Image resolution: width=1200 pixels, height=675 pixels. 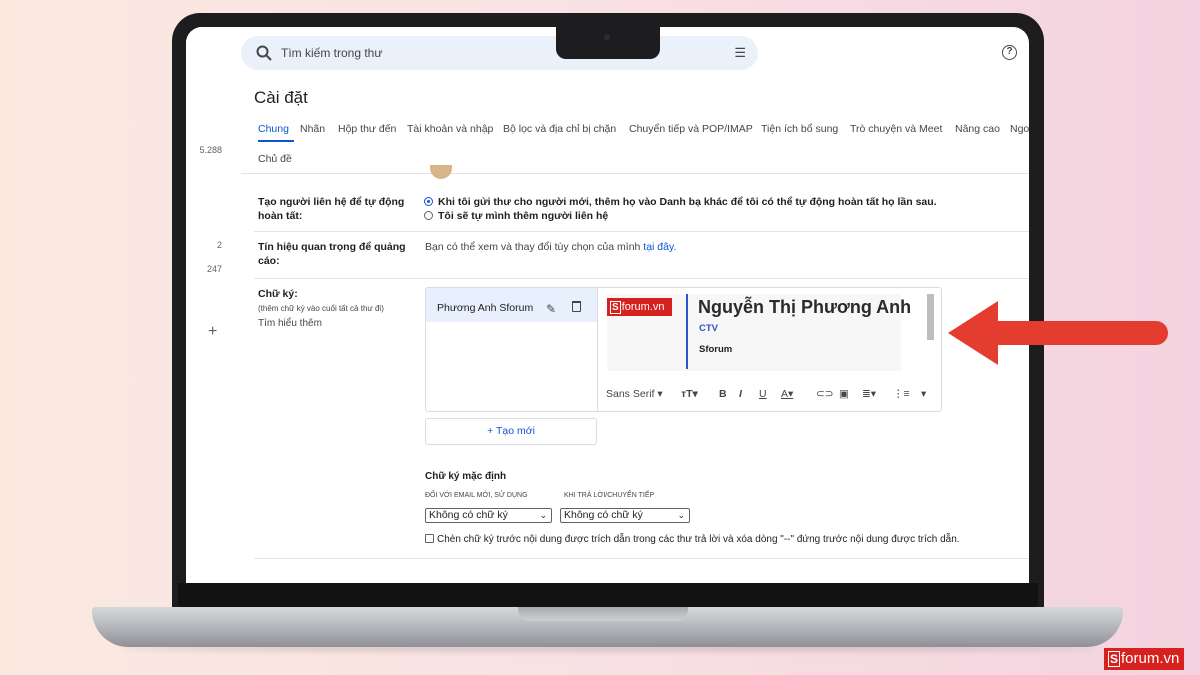 I want to click on editor-scrollbar, so click(x=930, y=317).